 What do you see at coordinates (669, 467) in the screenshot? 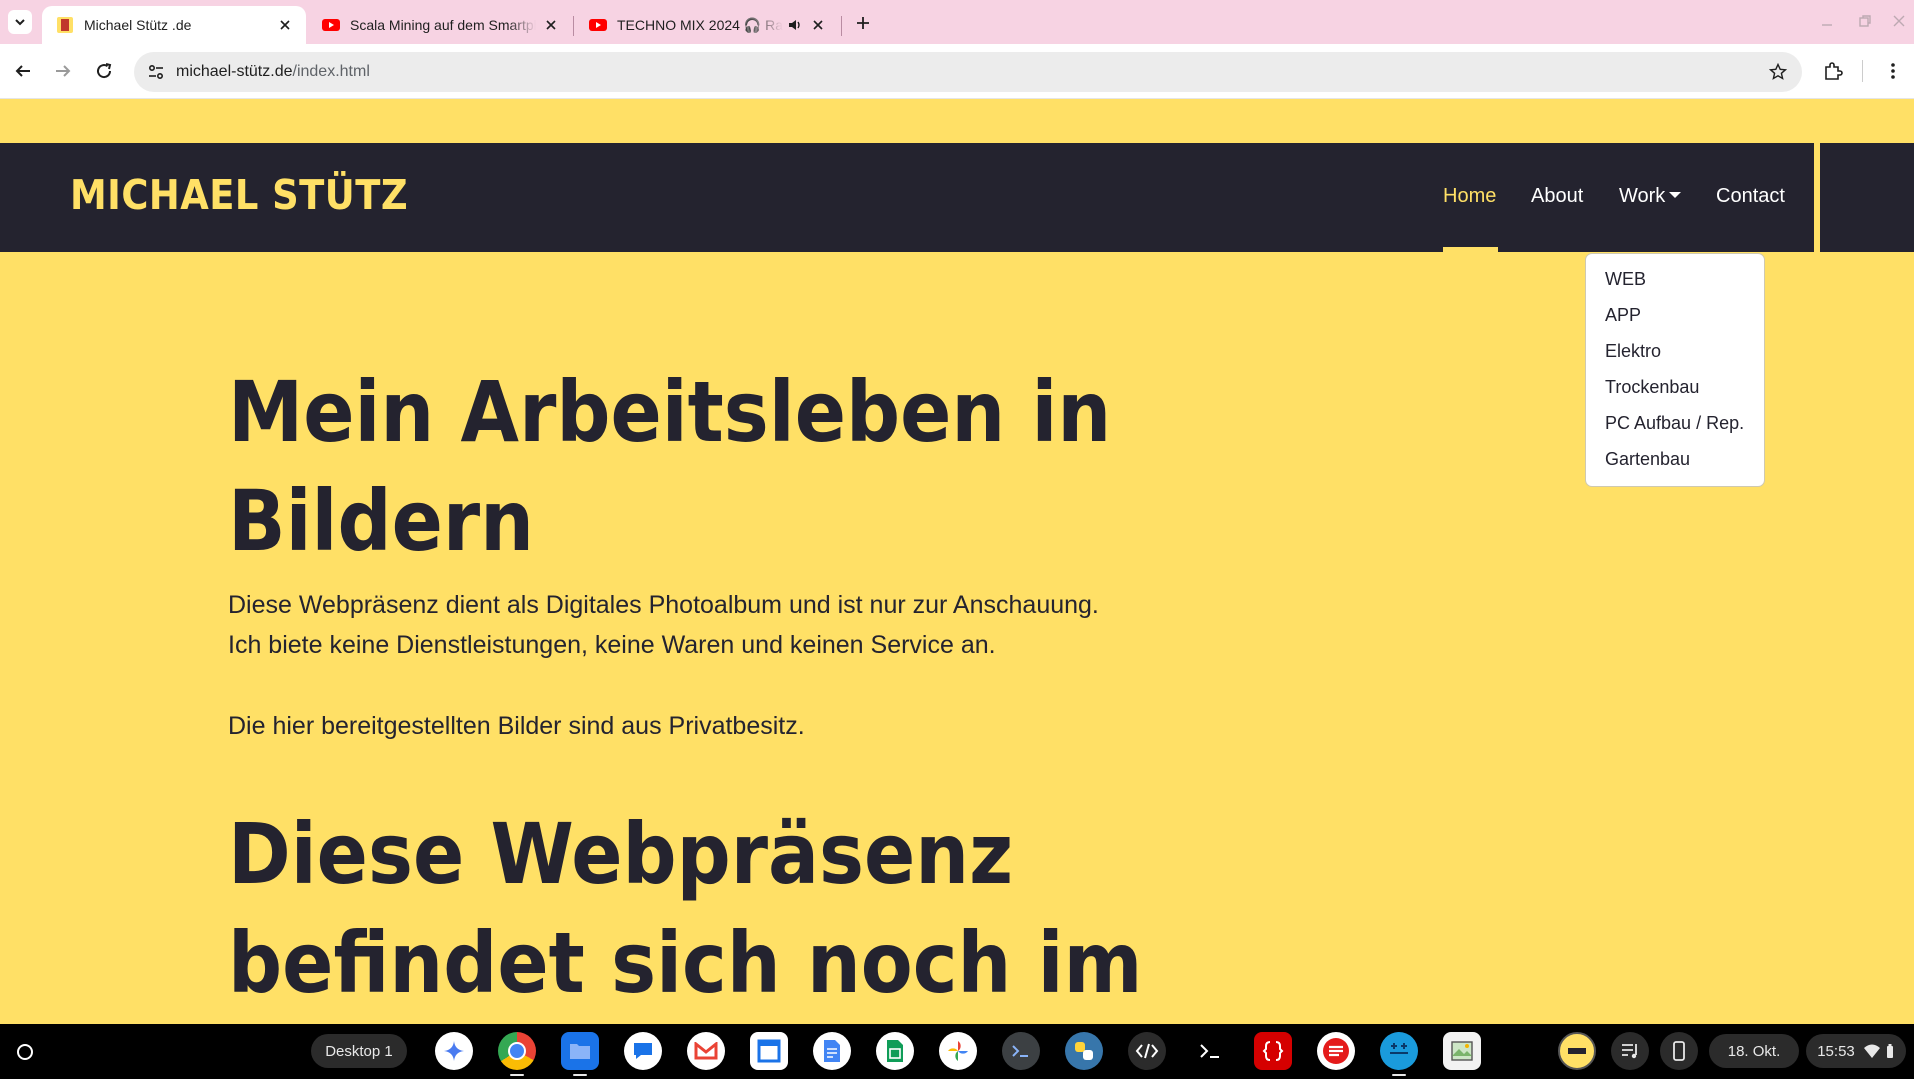
I see `page-heading: Mein Arbeitsleben in Bildern` at bounding box center [669, 467].